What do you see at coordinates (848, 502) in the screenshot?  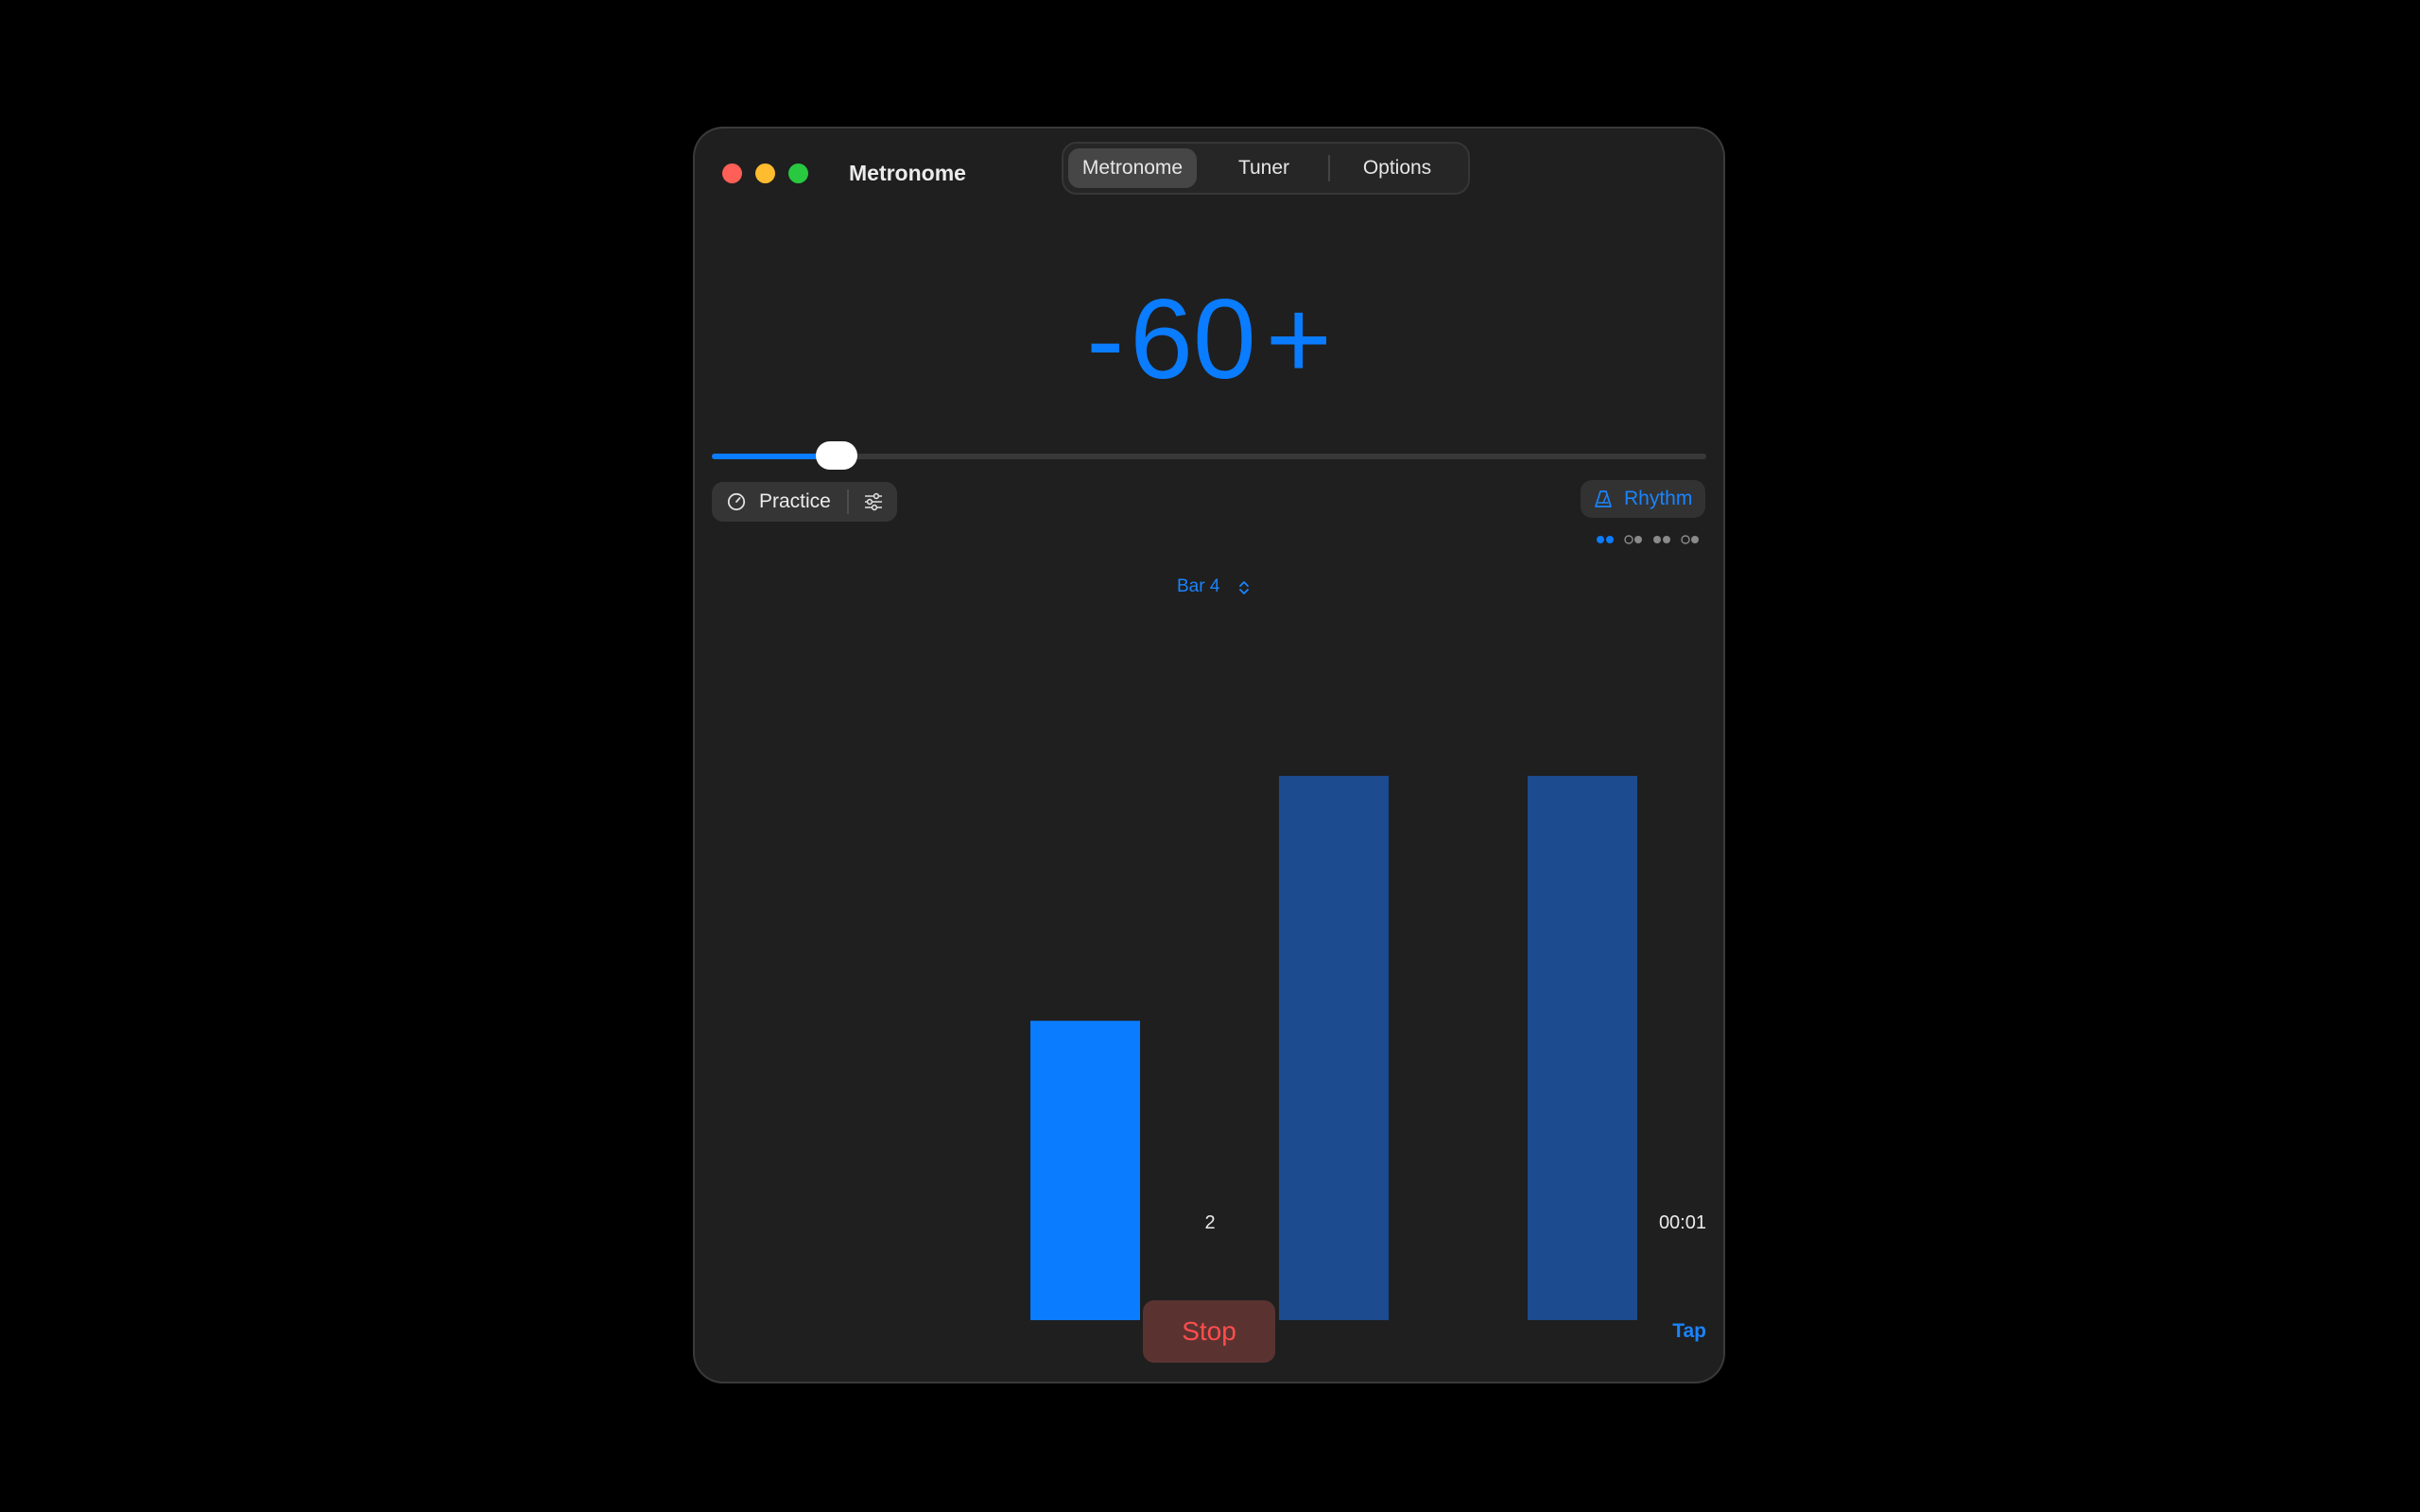 I see `practice-divider` at bounding box center [848, 502].